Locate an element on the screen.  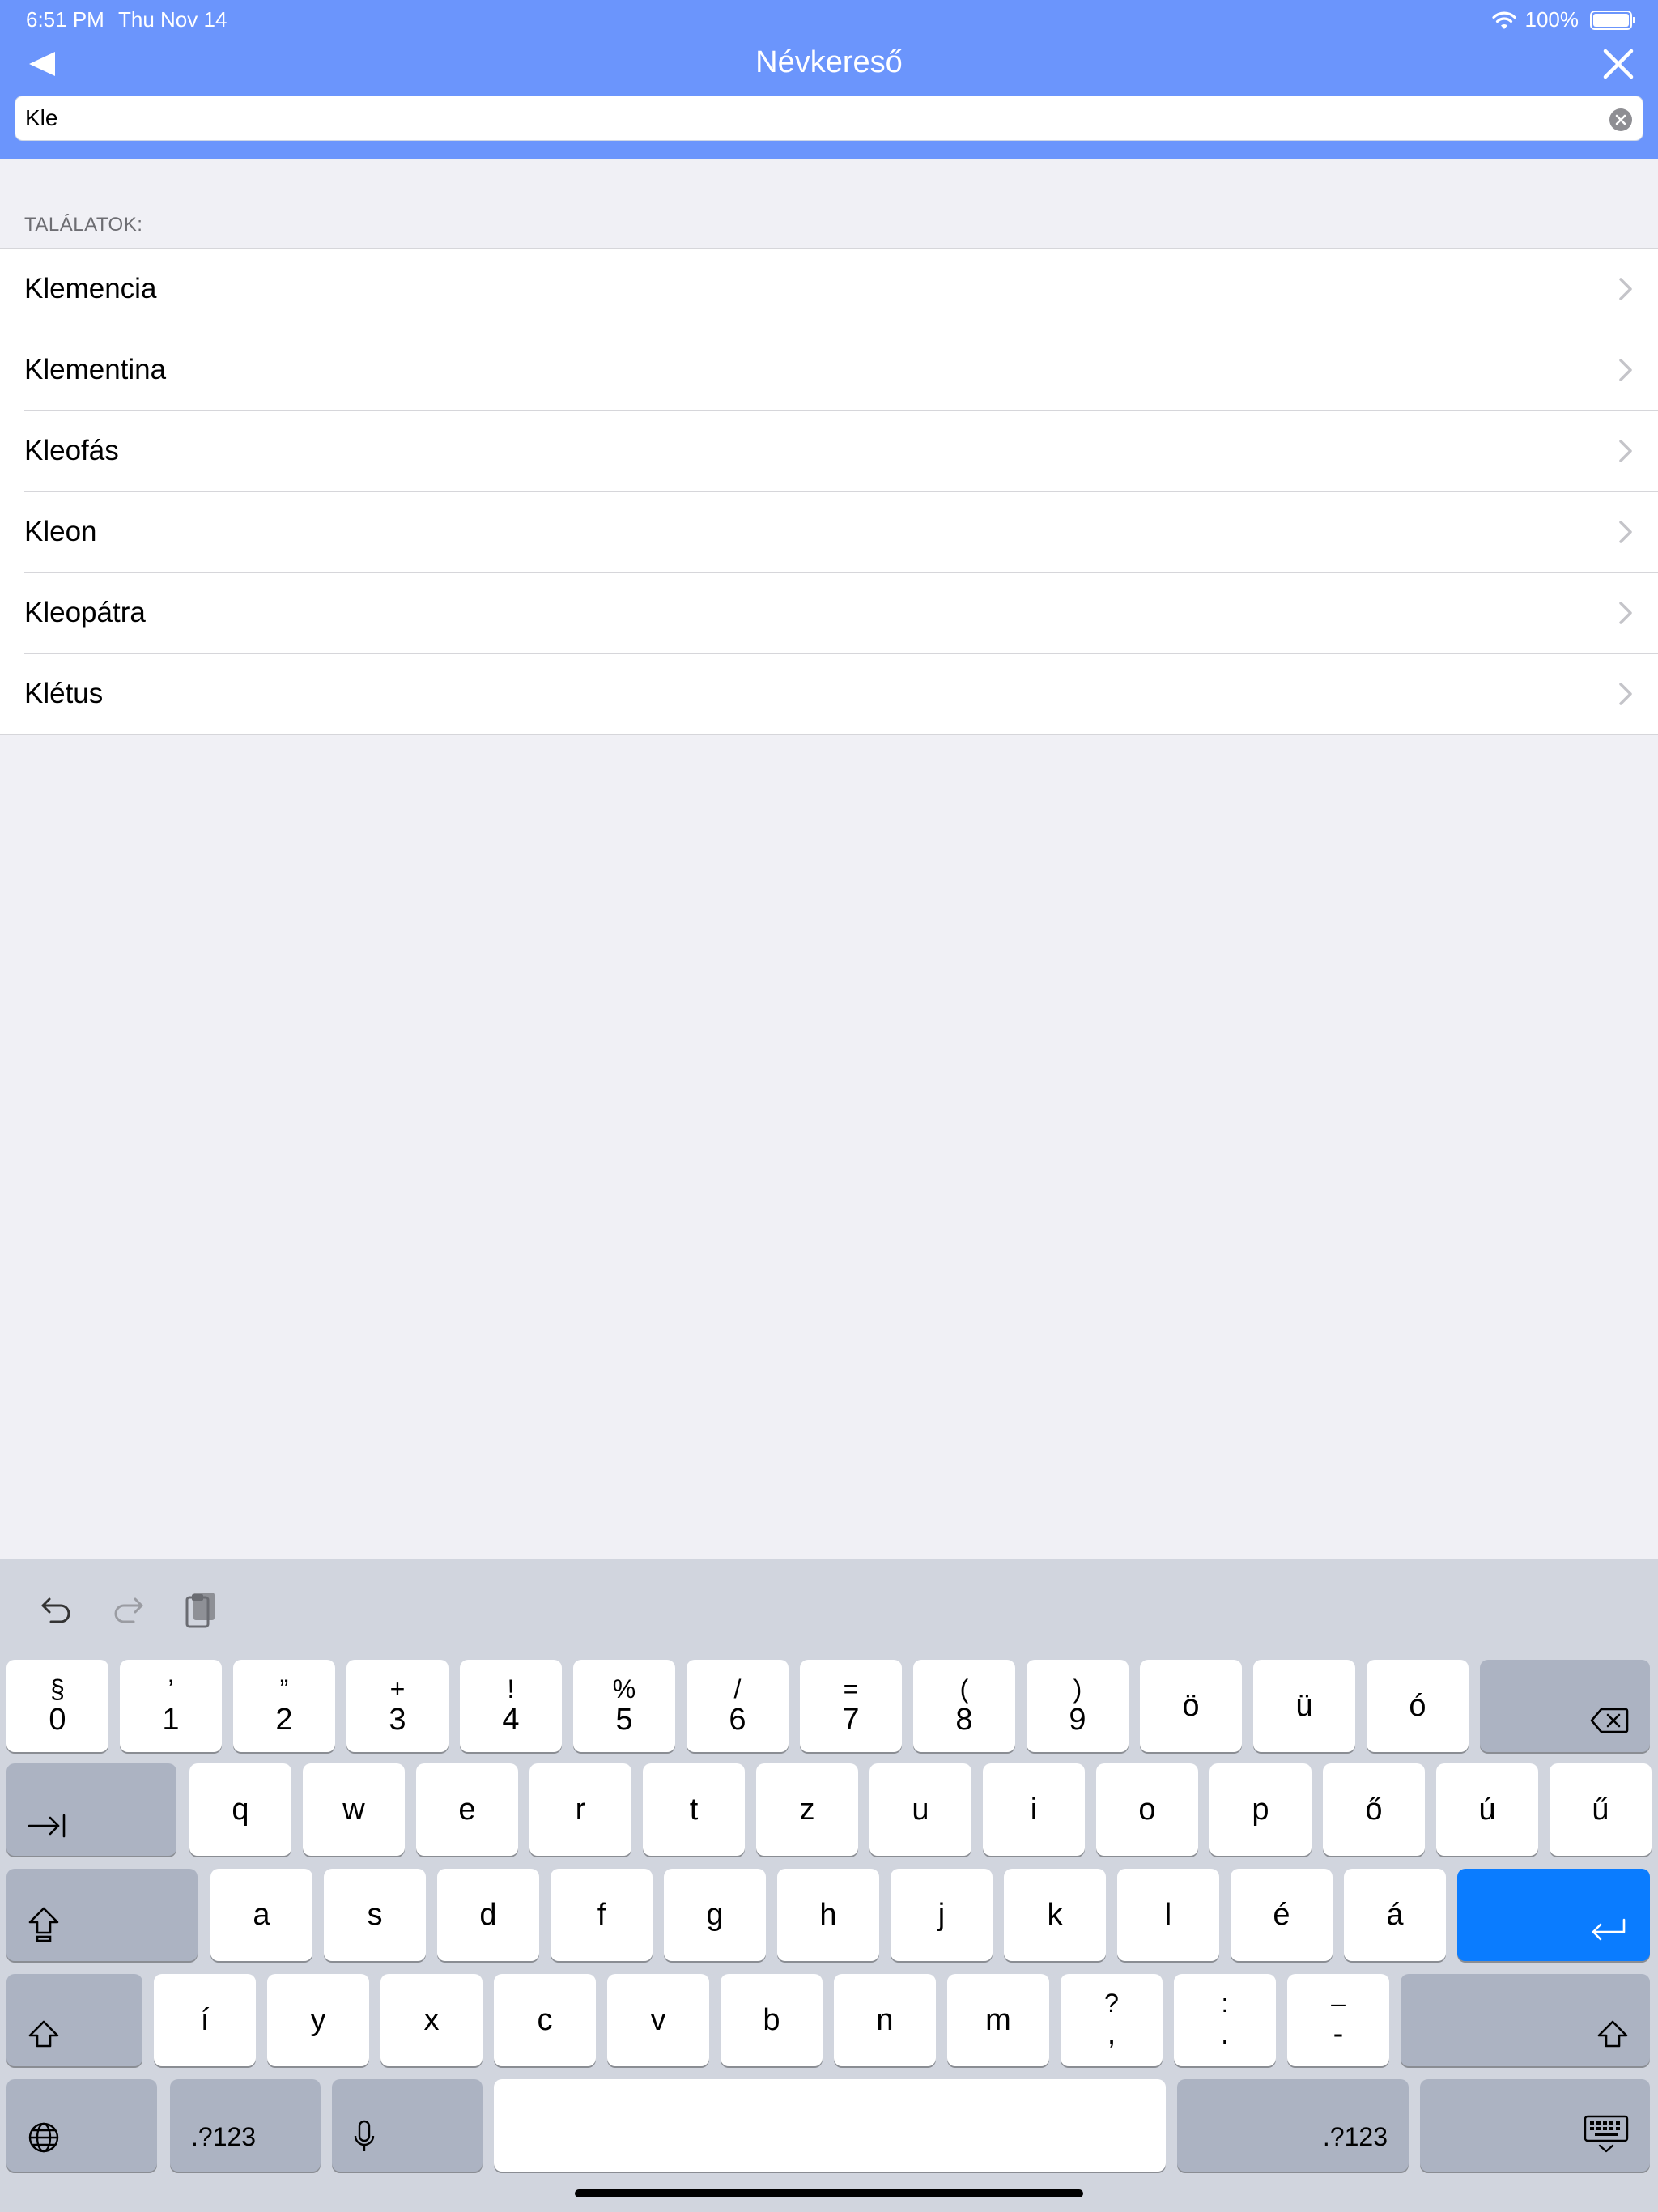
keyboard-key: ) 9 is located at coordinates (1078, 1706).